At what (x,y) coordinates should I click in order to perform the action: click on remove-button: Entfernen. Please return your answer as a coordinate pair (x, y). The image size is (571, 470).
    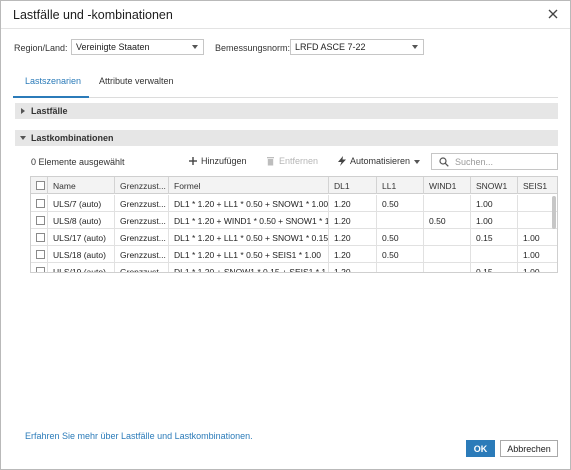
    Looking at the image, I should click on (293, 162).